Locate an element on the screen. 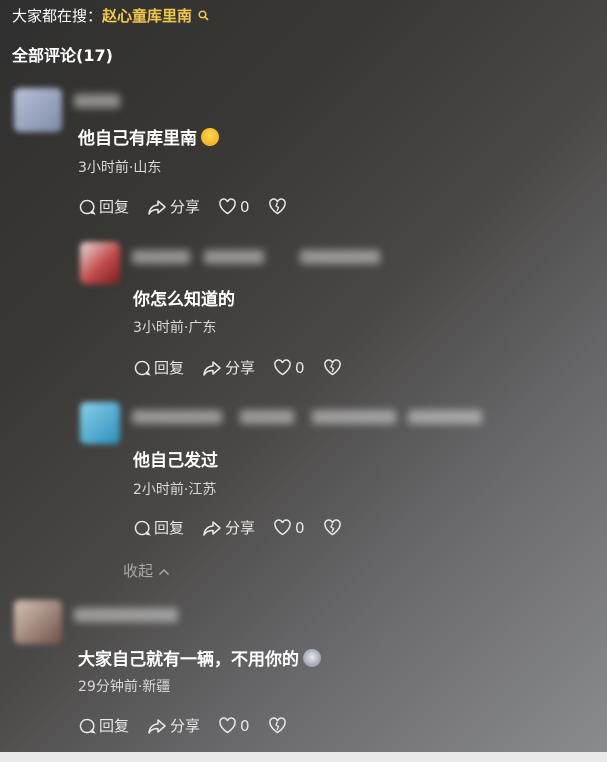 Image resolution: width=607 pixels, height=762 pixels. collapse-replies-button: 收起 is located at coordinates (146, 570).